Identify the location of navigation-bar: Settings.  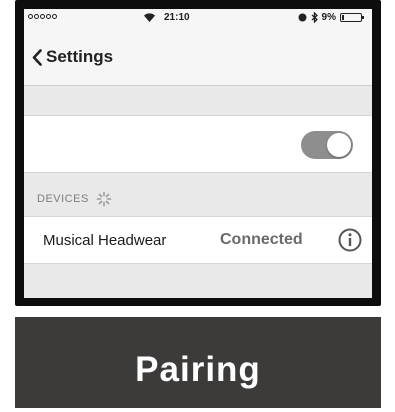
(198, 56).